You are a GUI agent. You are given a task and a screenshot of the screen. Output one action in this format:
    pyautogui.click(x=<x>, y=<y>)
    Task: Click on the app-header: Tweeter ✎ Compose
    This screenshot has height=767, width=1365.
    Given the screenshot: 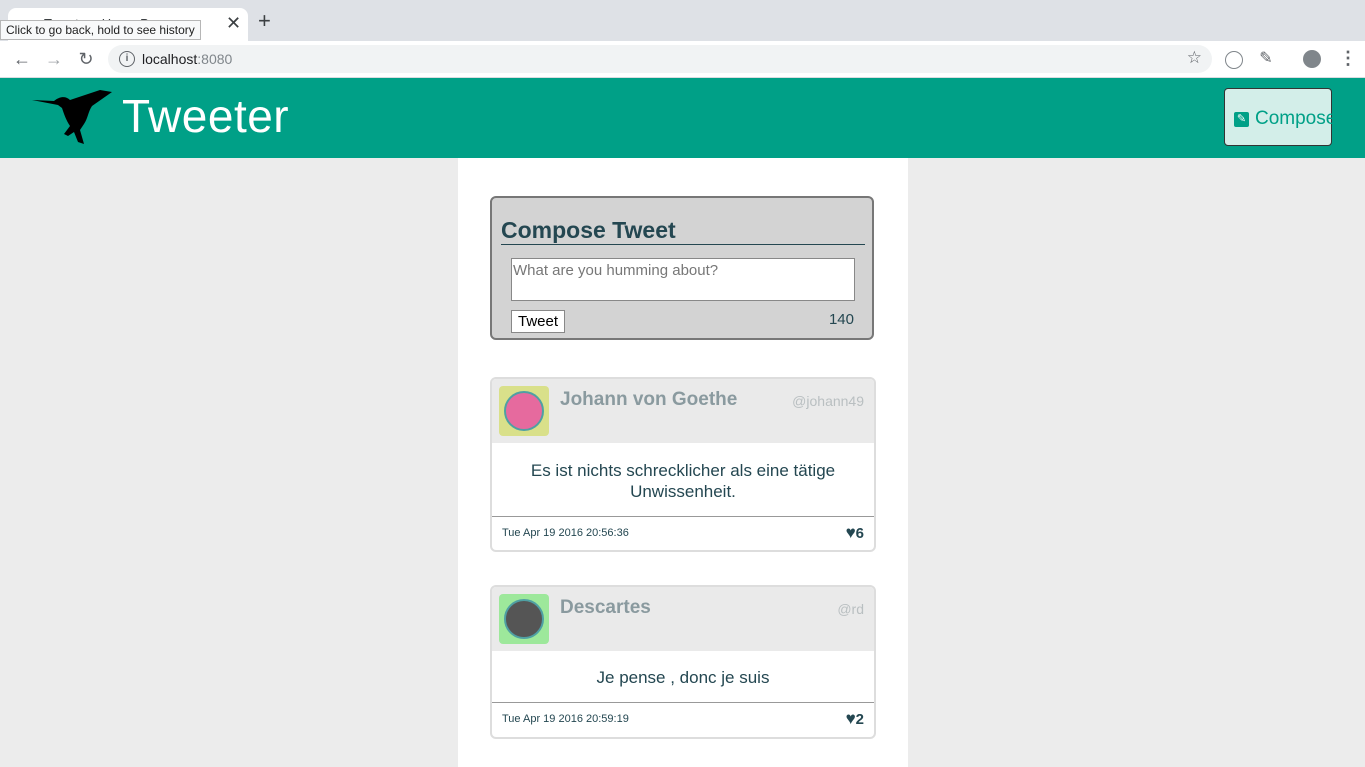 What is the action you would take?
    pyautogui.click(x=682, y=118)
    